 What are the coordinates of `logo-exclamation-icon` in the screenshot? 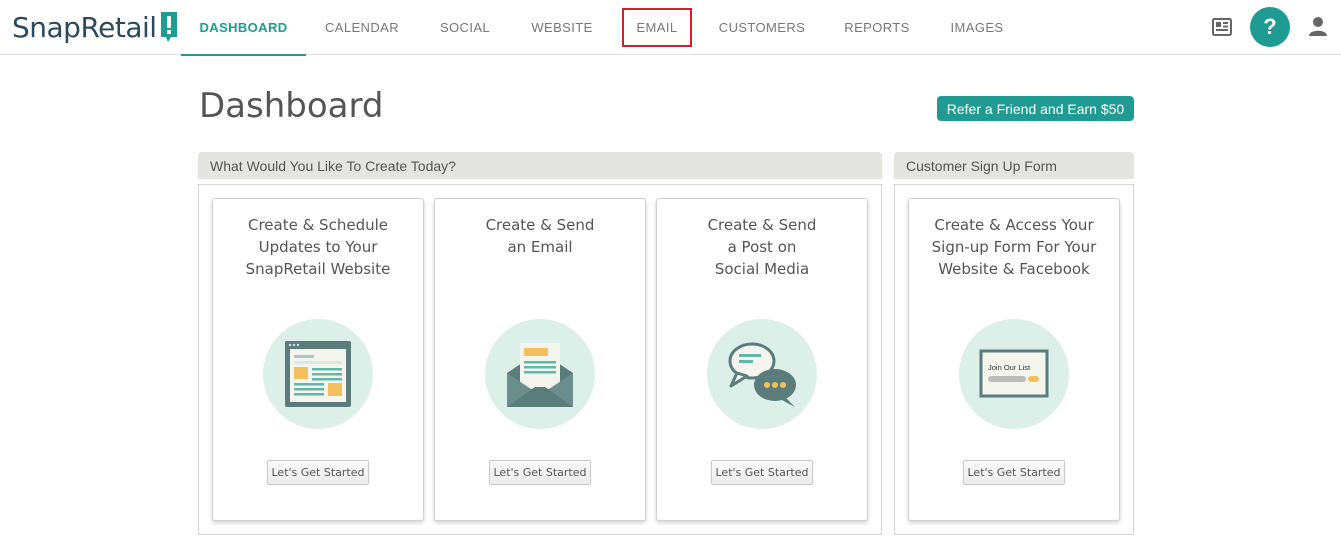 It's located at (169, 27).